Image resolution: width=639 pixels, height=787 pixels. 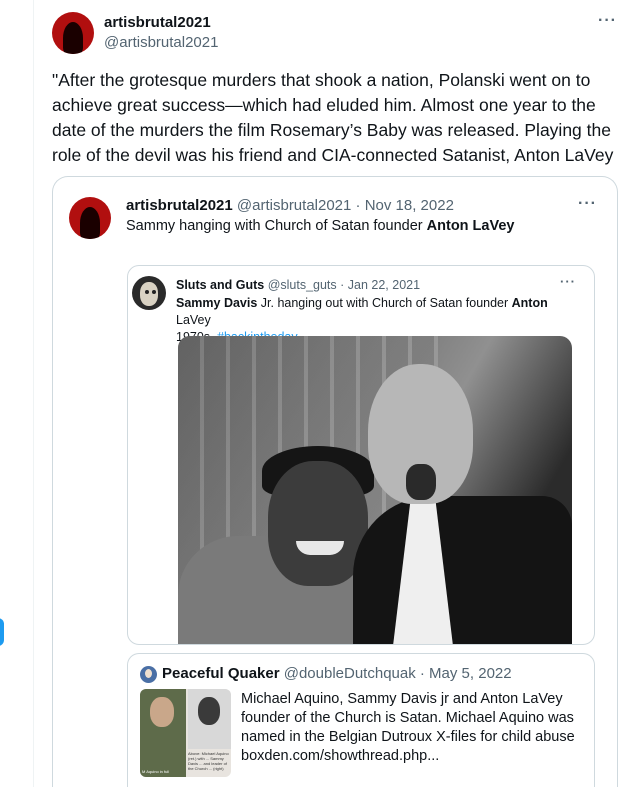 What do you see at coordinates (161, 42) in the screenshot?
I see `author-handle: @artisbrutal2021` at bounding box center [161, 42].